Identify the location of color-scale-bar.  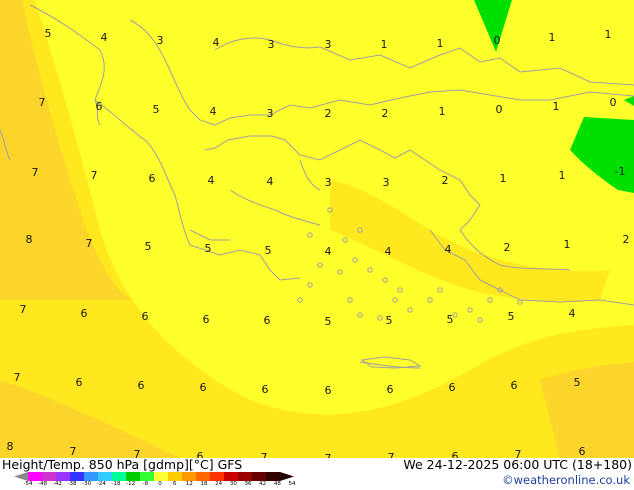
(154, 476).